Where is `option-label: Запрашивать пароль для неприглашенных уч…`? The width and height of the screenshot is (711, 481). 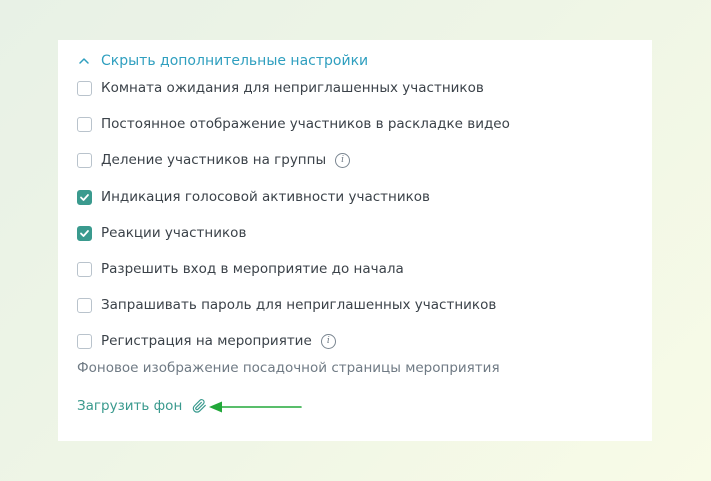
option-label: Запрашивать пароль для неприглашенных уч… is located at coordinates (299, 305).